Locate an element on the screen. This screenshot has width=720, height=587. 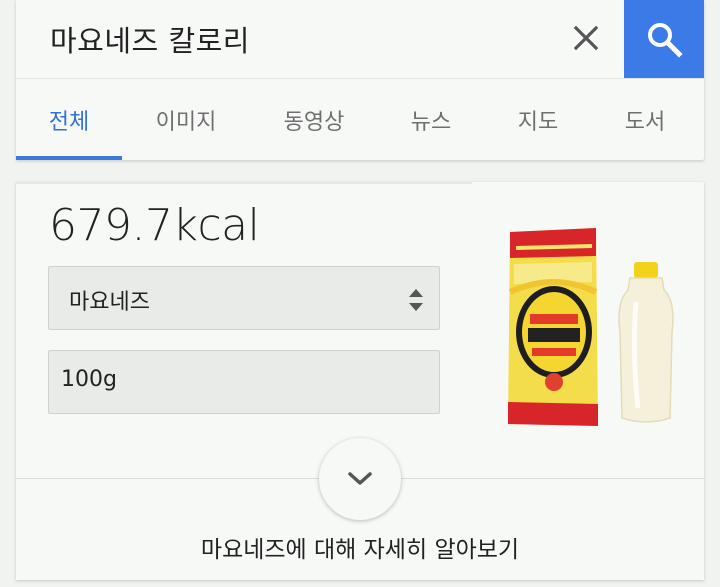
clear-button is located at coordinates (586, 38).